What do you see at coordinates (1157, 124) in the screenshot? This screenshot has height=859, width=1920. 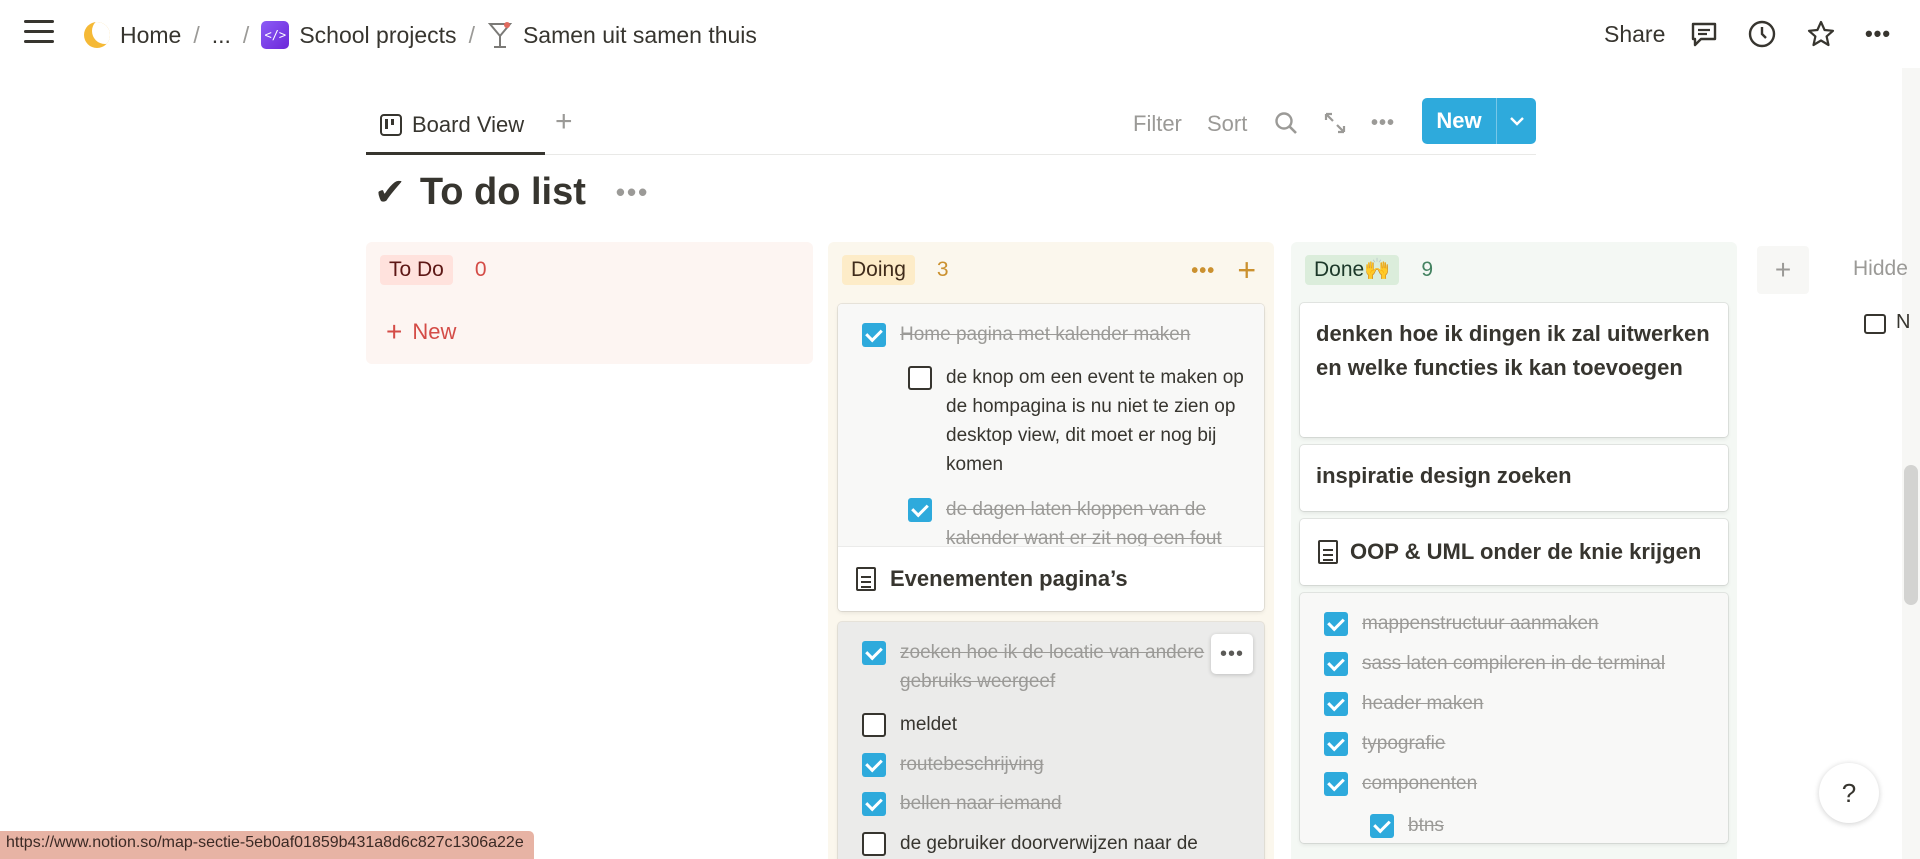 I see `filter-button: Filter` at bounding box center [1157, 124].